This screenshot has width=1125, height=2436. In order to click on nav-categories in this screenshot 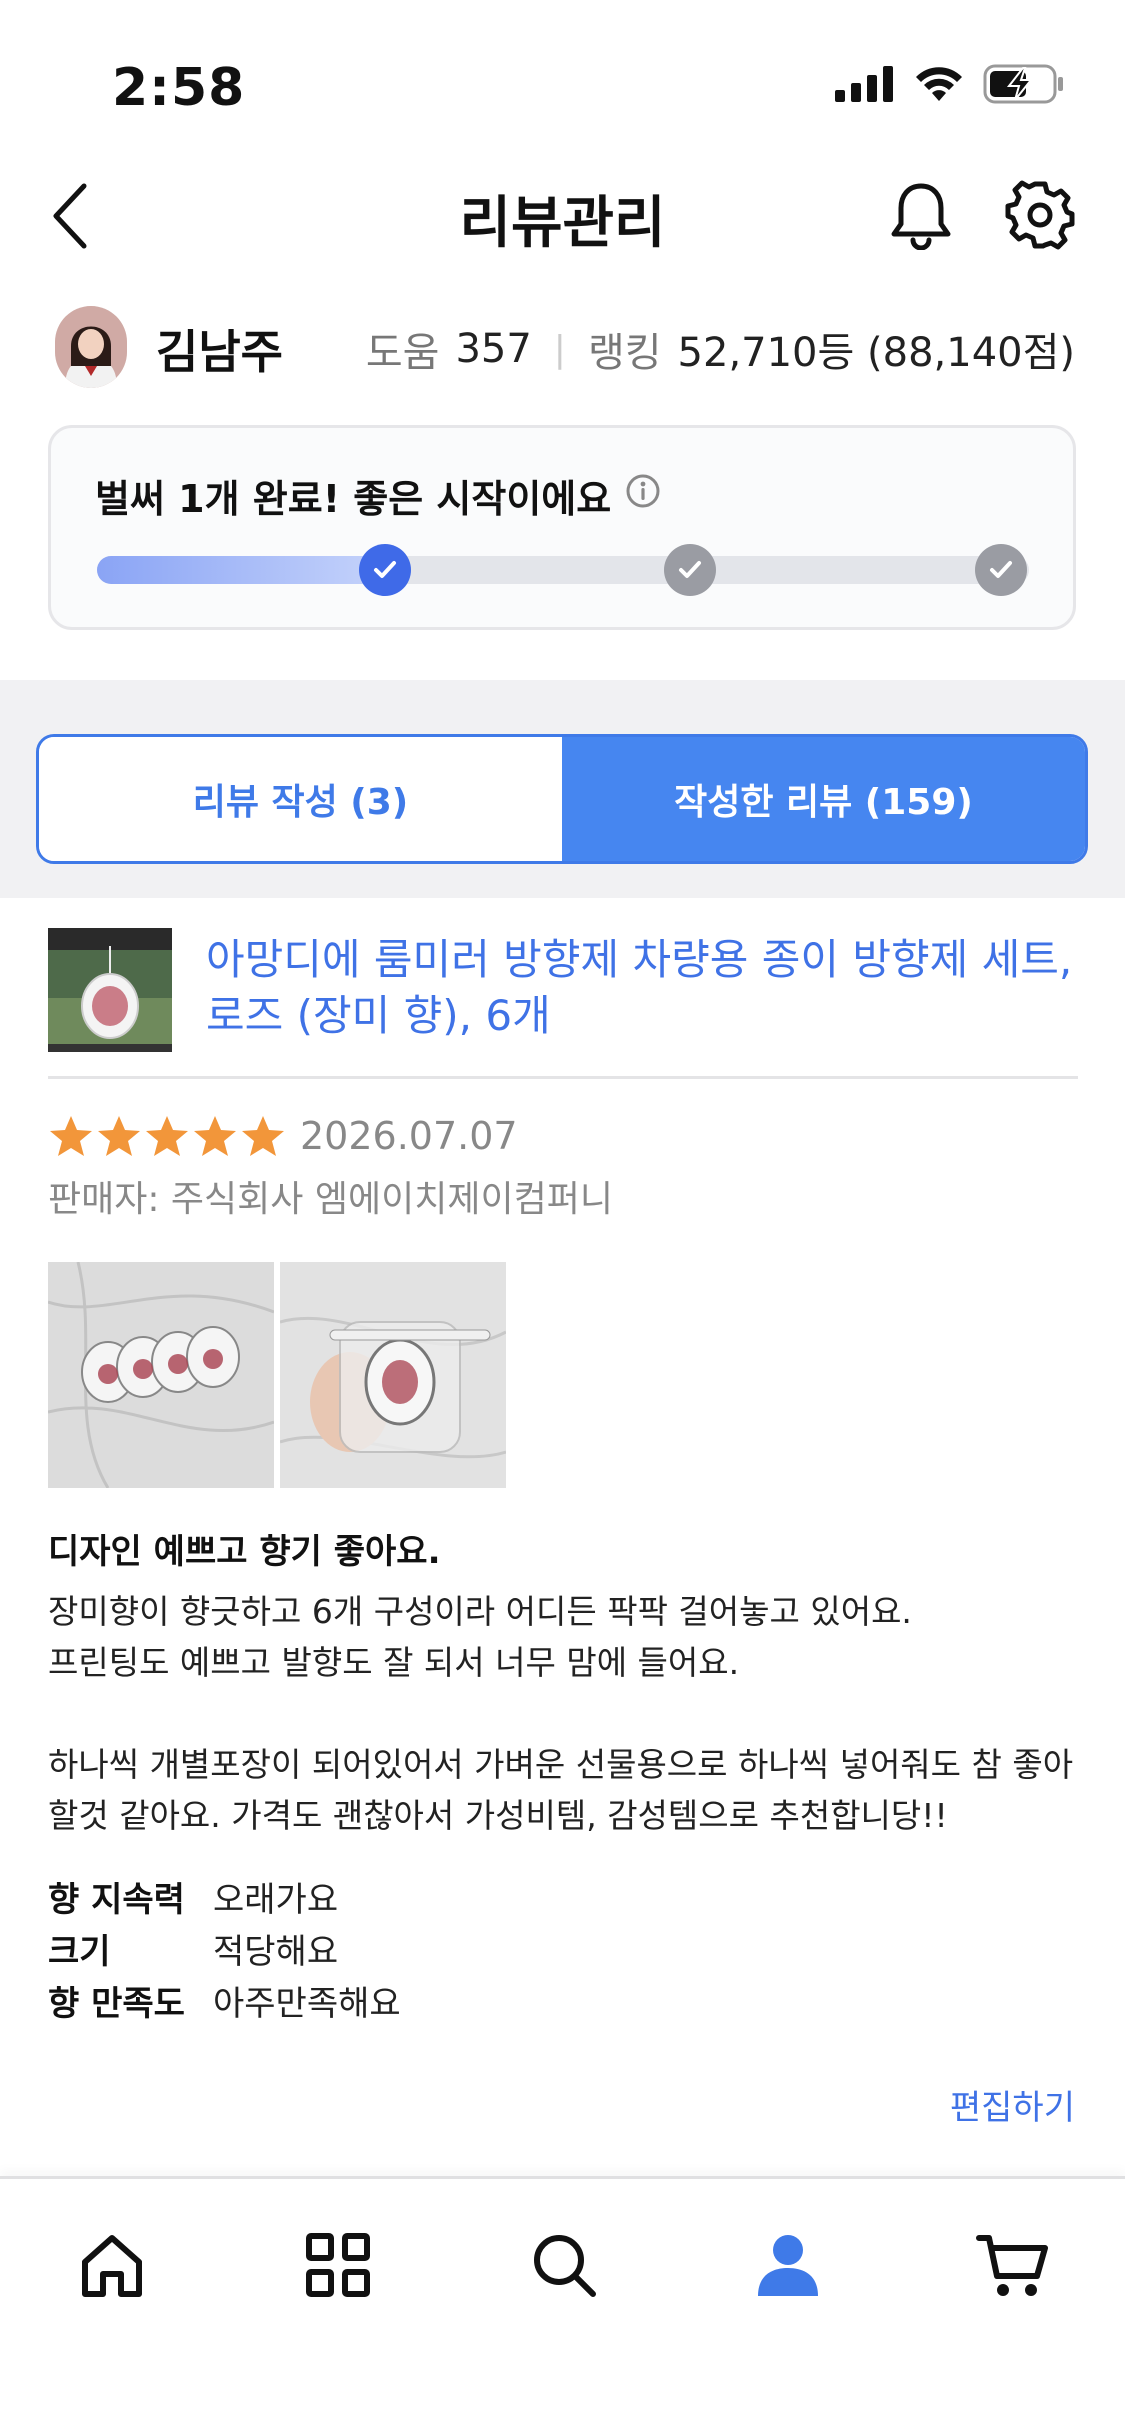, I will do `click(338, 2265)`.